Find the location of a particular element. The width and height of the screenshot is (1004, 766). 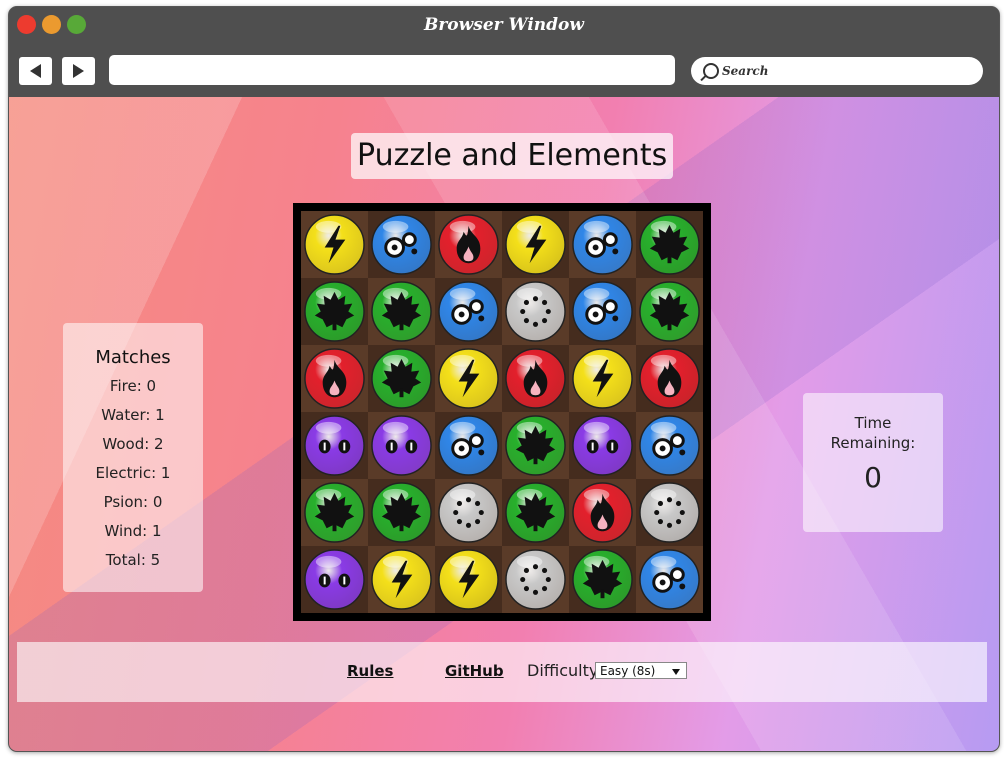

matches-psion: Psion: 0 is located at coordinates (133, 502).